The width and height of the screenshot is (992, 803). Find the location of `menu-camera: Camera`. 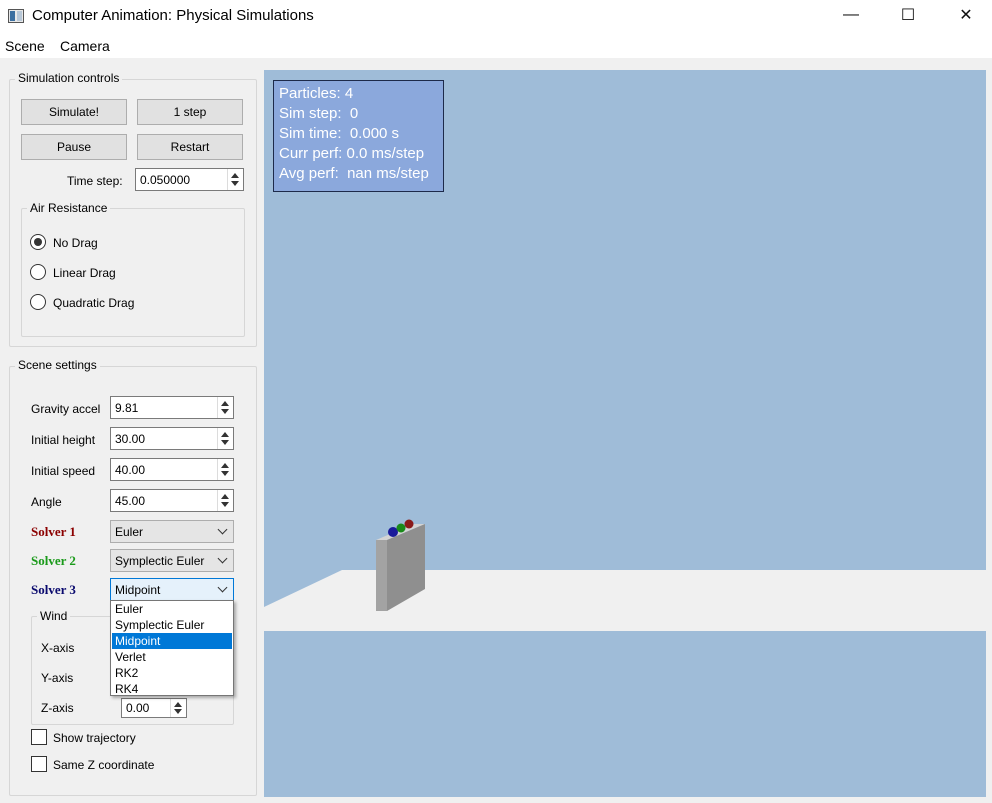

menu-camera: Camera is located at coordinates (85, 46).